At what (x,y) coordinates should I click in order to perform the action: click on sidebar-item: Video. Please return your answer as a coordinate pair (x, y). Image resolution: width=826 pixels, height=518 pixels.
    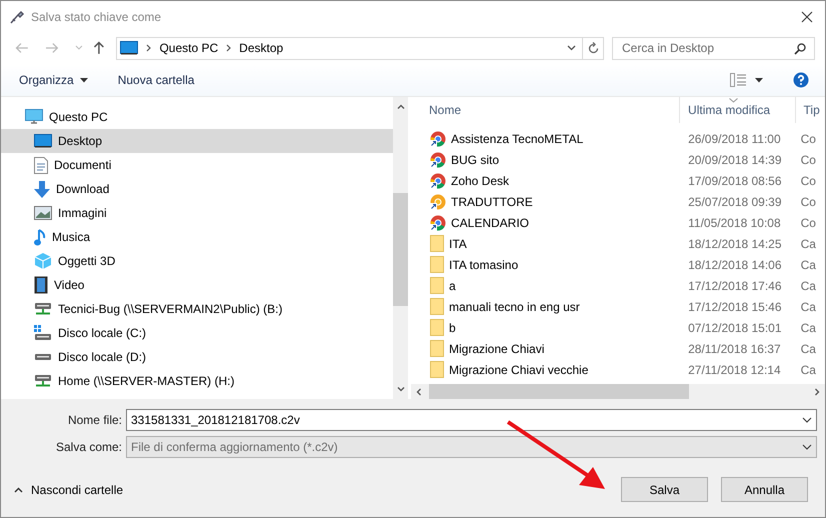
    Looking at the image, I should click on (197, 285).